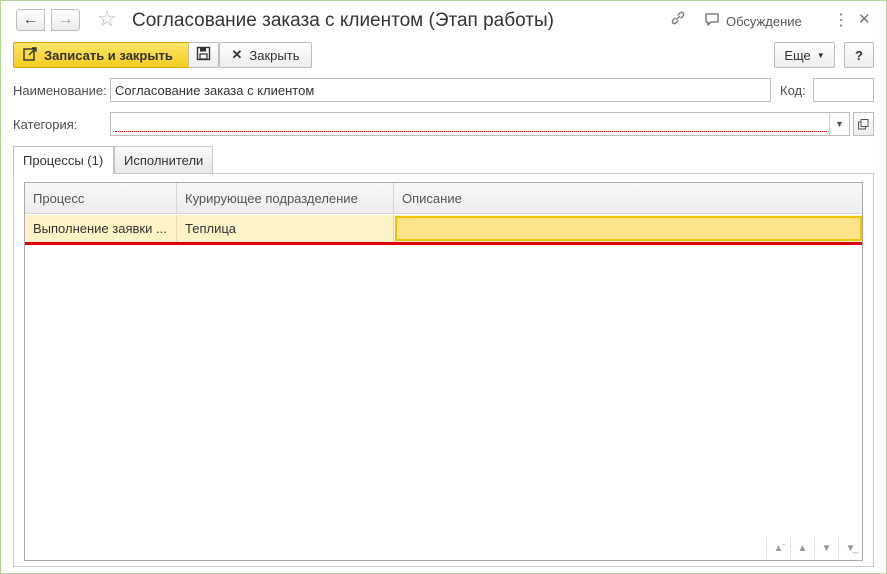 Image resolution: width=887 pixels, height=574 pixels. I want to click on cell-department: Теплица, so click(285, 228).